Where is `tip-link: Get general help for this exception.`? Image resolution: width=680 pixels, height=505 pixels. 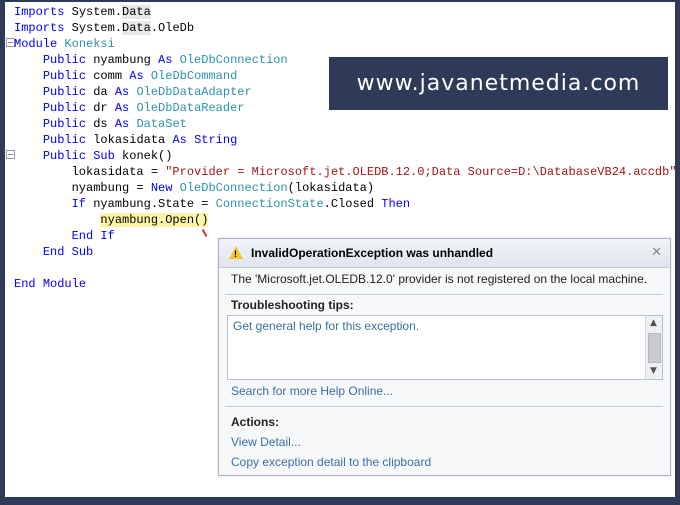
tip-link: Get general help for this exception. is located at coordinates (326, 326).